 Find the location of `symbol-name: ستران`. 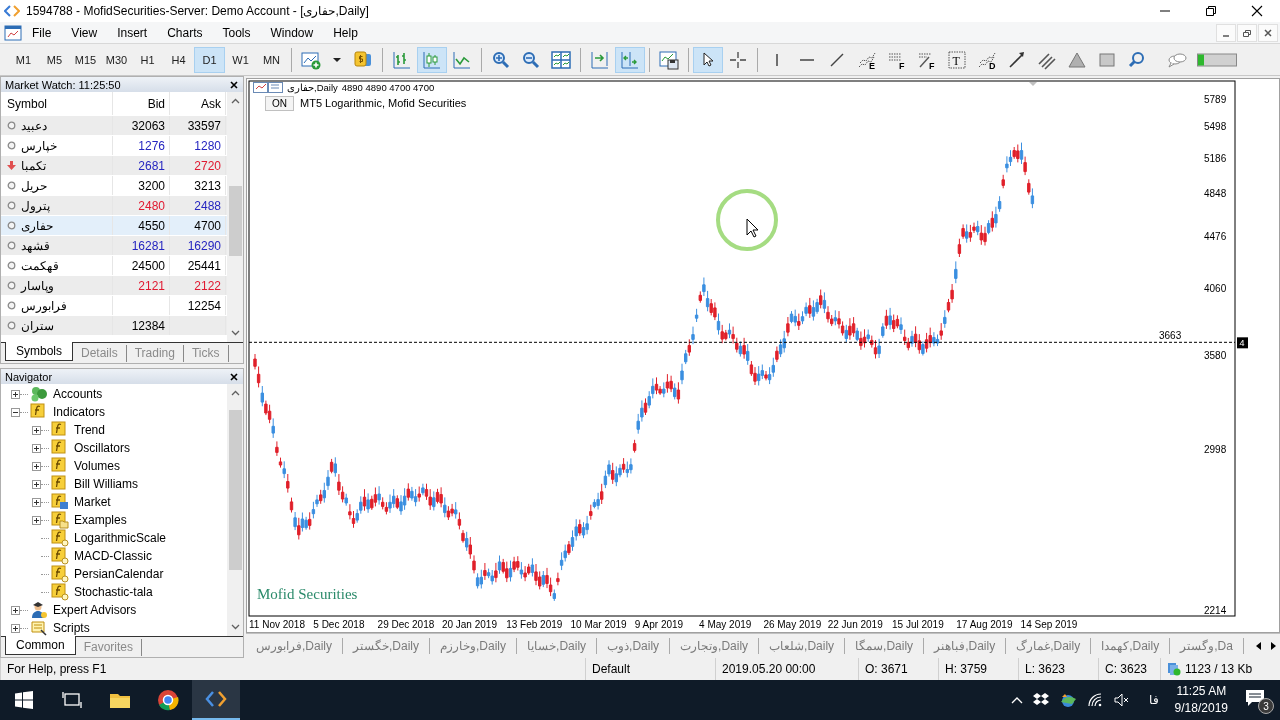

symbol-name: ستران is located at coordinates (37, 325).